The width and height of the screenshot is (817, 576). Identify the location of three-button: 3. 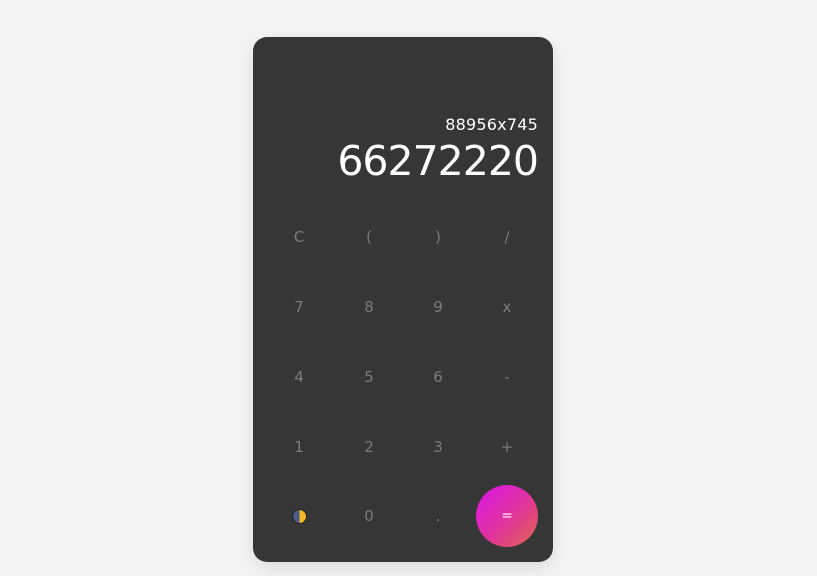
(438, 447).